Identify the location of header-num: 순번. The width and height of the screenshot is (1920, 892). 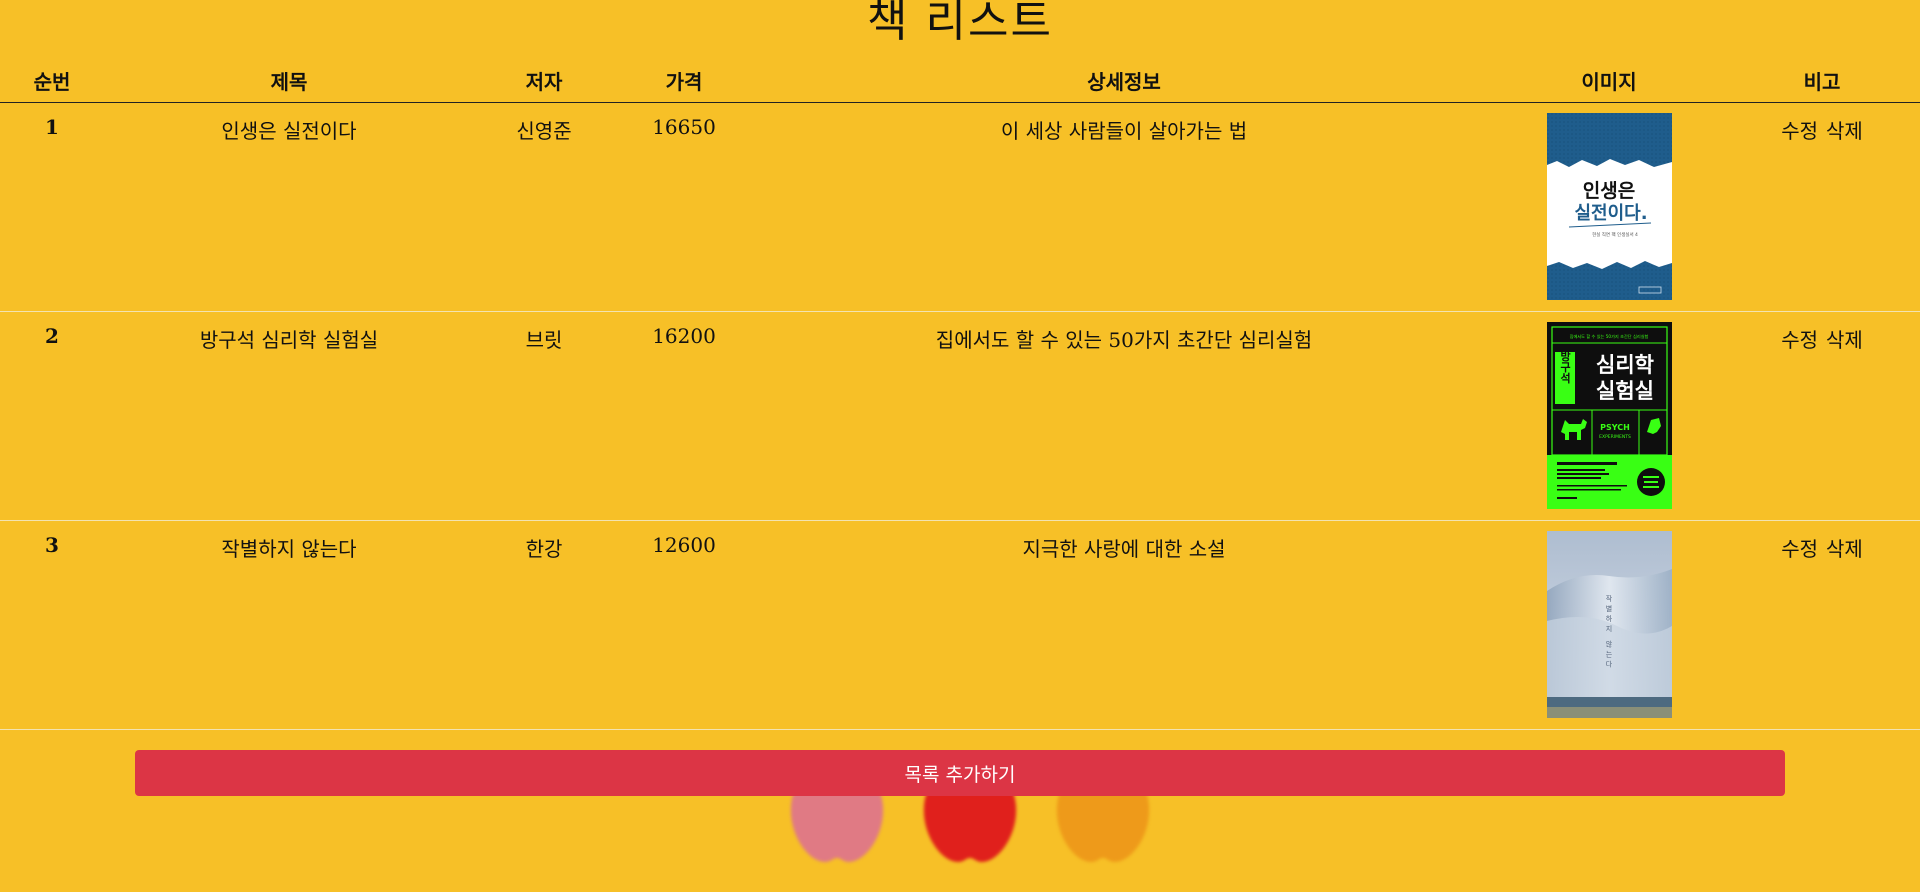
(52, 80).